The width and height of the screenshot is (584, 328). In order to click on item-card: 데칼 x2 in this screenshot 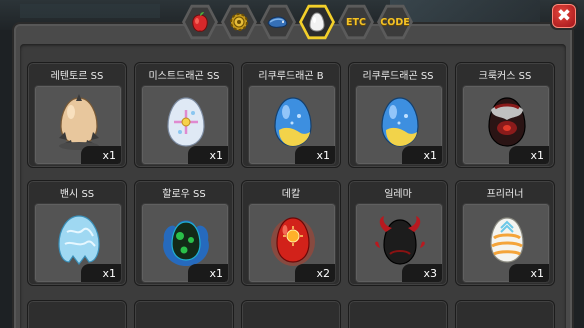, I will do `click(291, 233)`.